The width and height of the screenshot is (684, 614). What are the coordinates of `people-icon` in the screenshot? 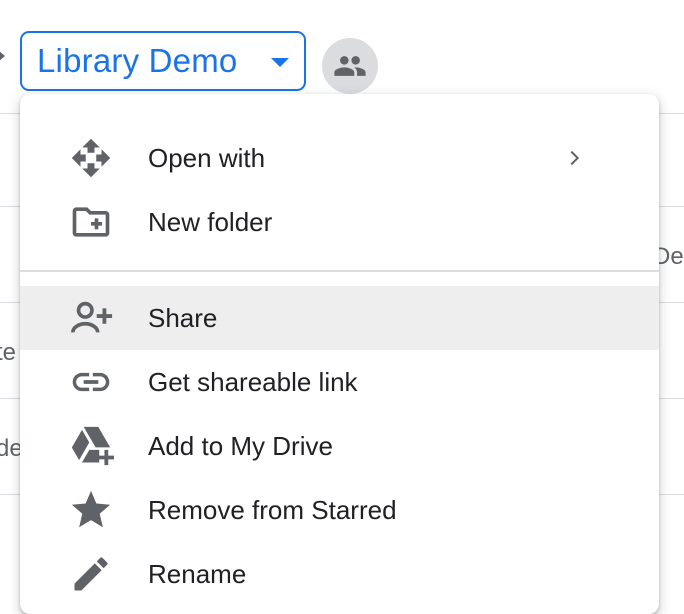 It's located at (350, 66).